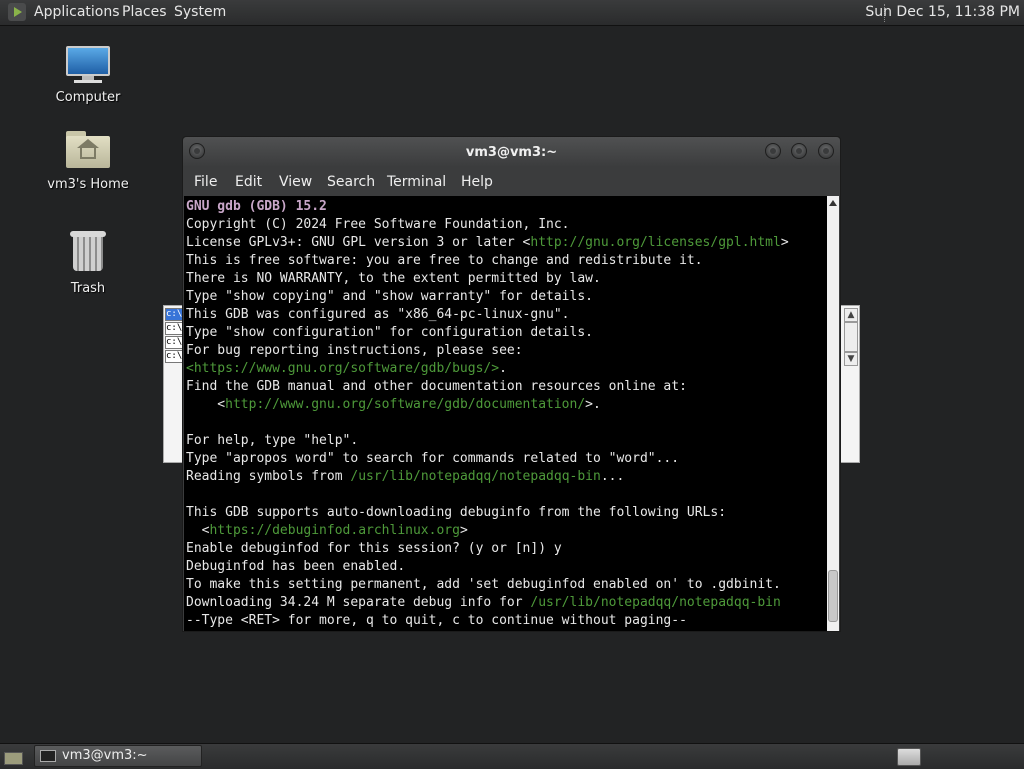  I want to click on home-folder-icon, so click(88, 149).